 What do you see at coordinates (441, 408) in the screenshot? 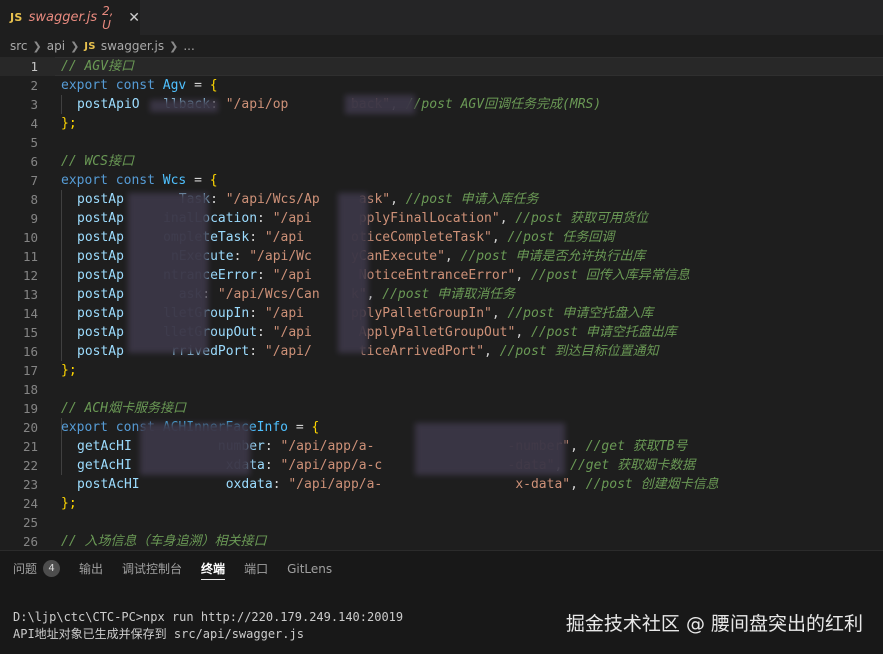
I see `code-line: 19 // ACH烟卡服务接口` at bounding box center [441, 408].